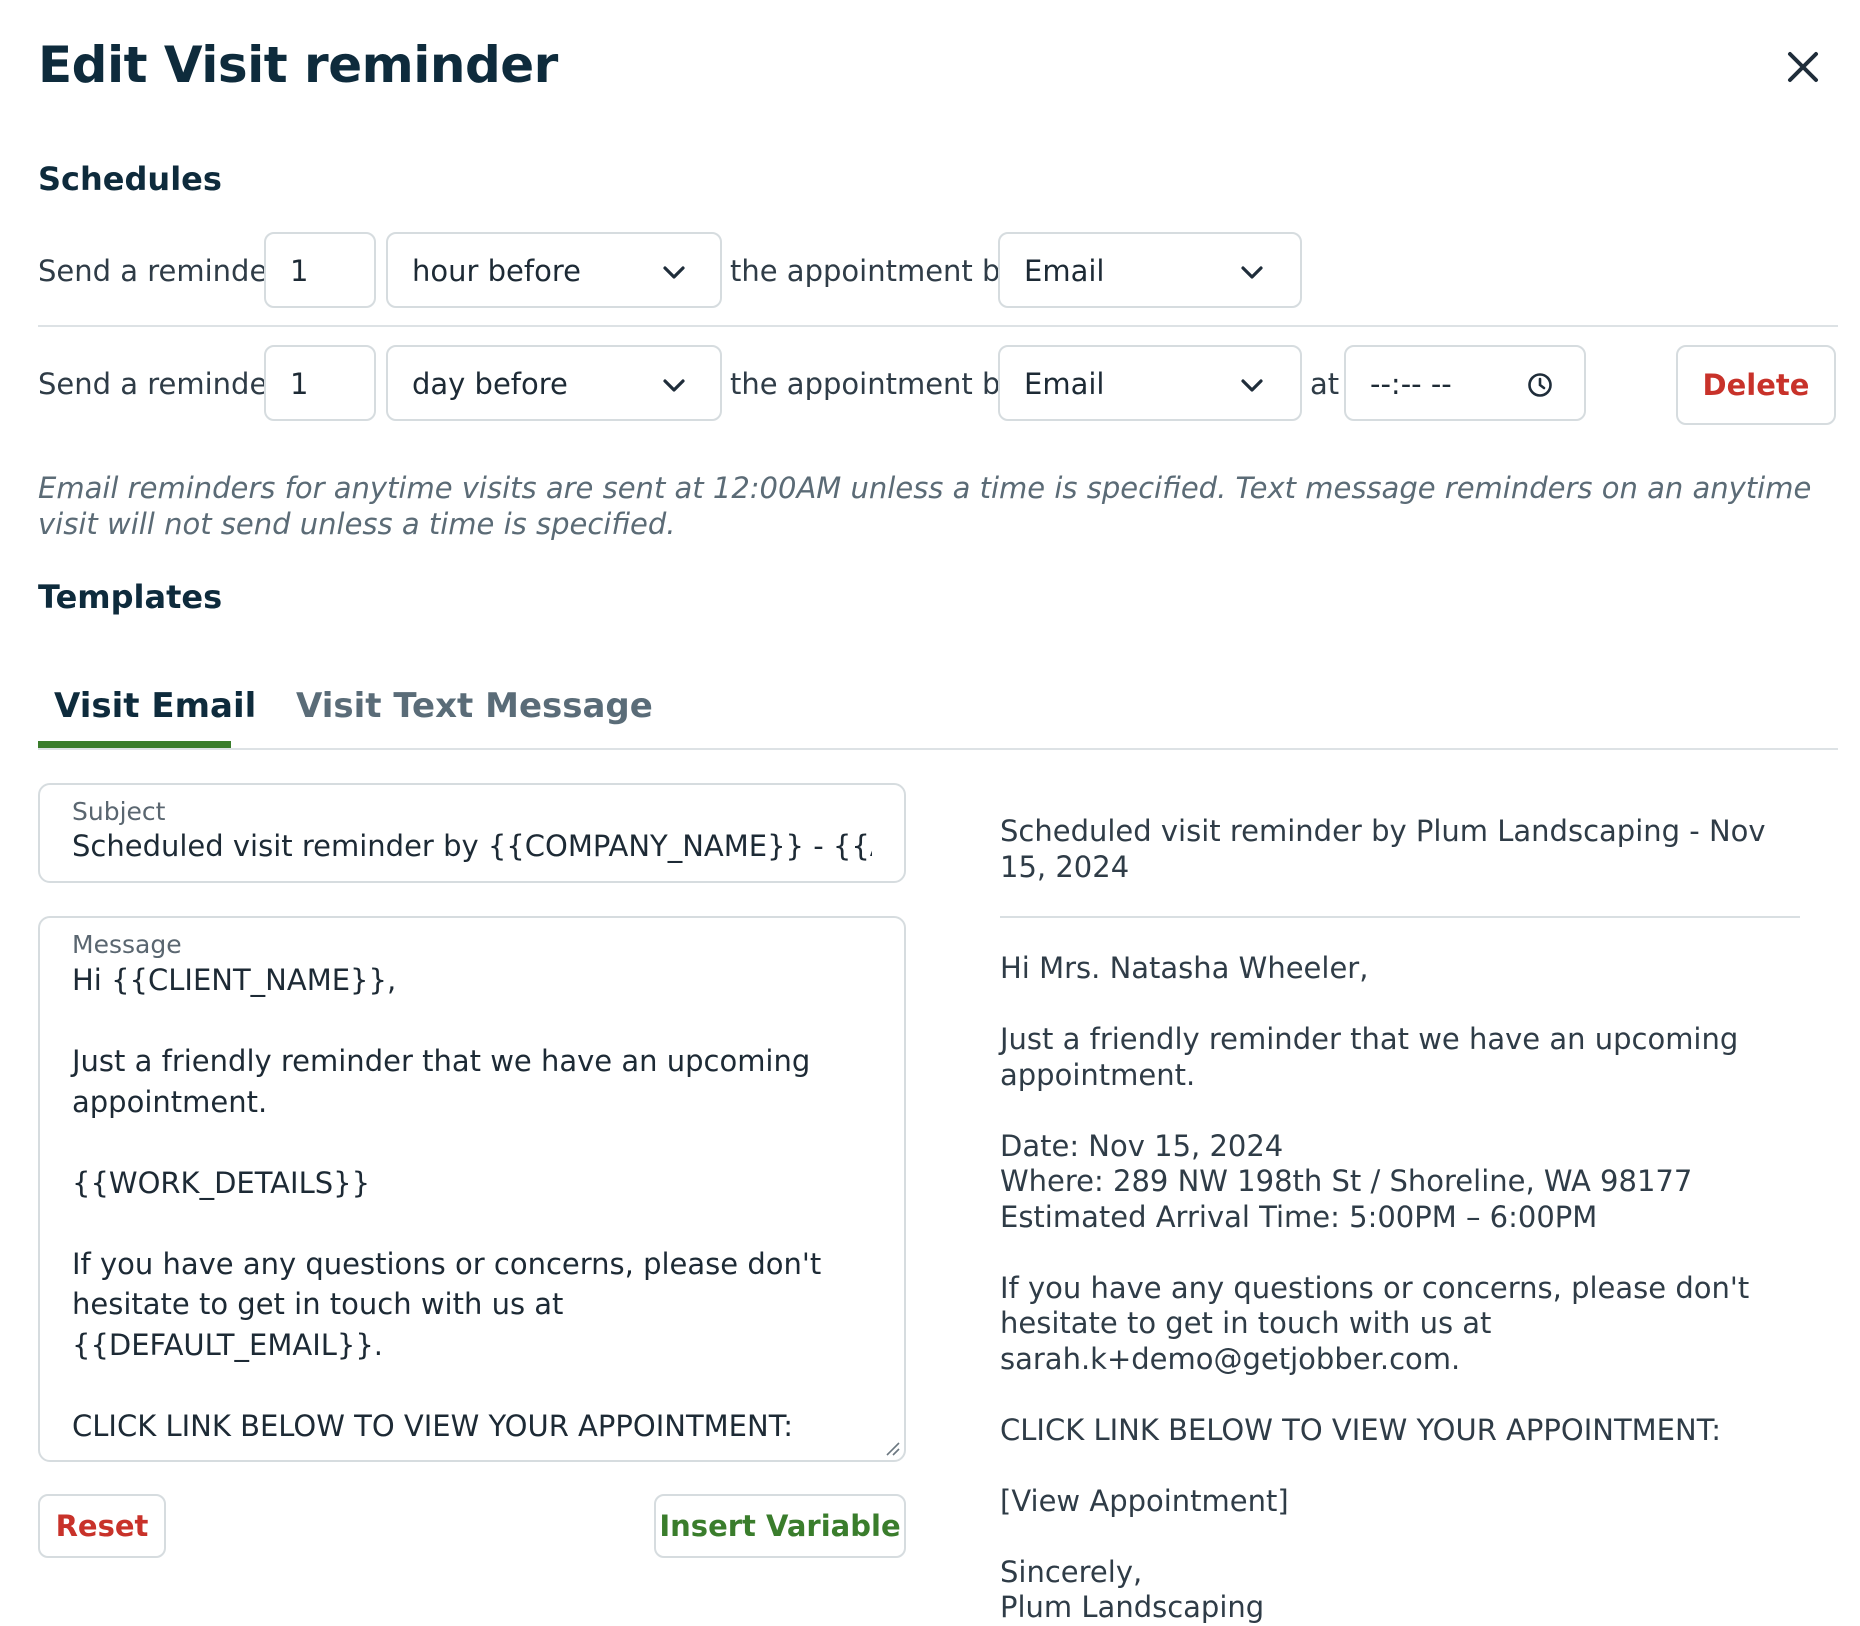  What do you see at coordinates (474, 706) in the screenshot?
I see `tab-visit-text-message: Visit Text Message` at bounding box center [474, 706].